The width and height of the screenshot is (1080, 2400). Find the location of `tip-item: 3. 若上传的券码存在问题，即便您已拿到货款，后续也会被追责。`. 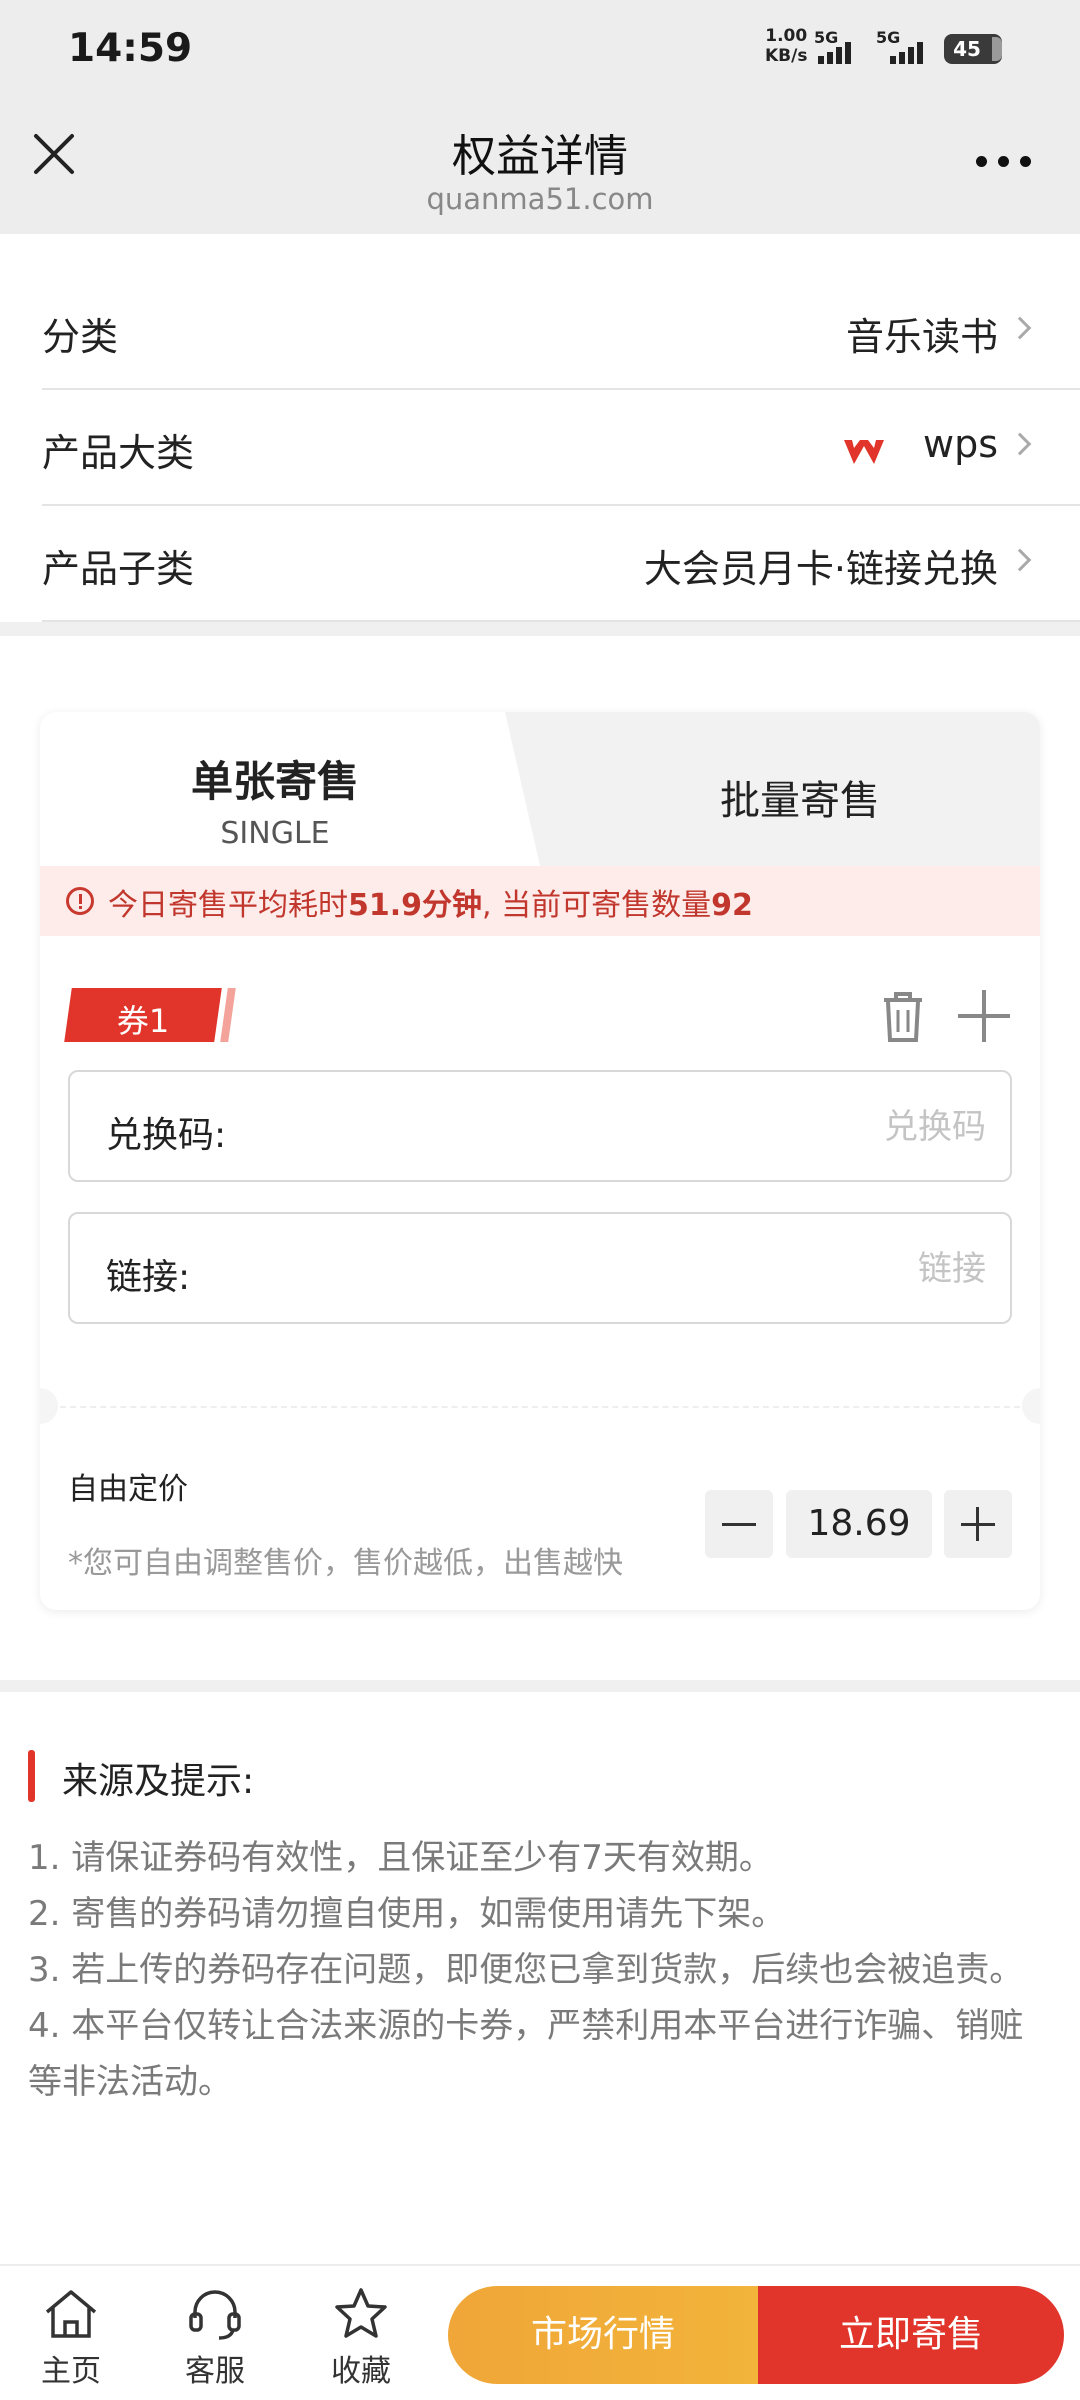

tip-item: 3. 若上传的券码存在问题，即便您已拿到货款，后续也会被追责。 is located at coordinates (526, 1970).